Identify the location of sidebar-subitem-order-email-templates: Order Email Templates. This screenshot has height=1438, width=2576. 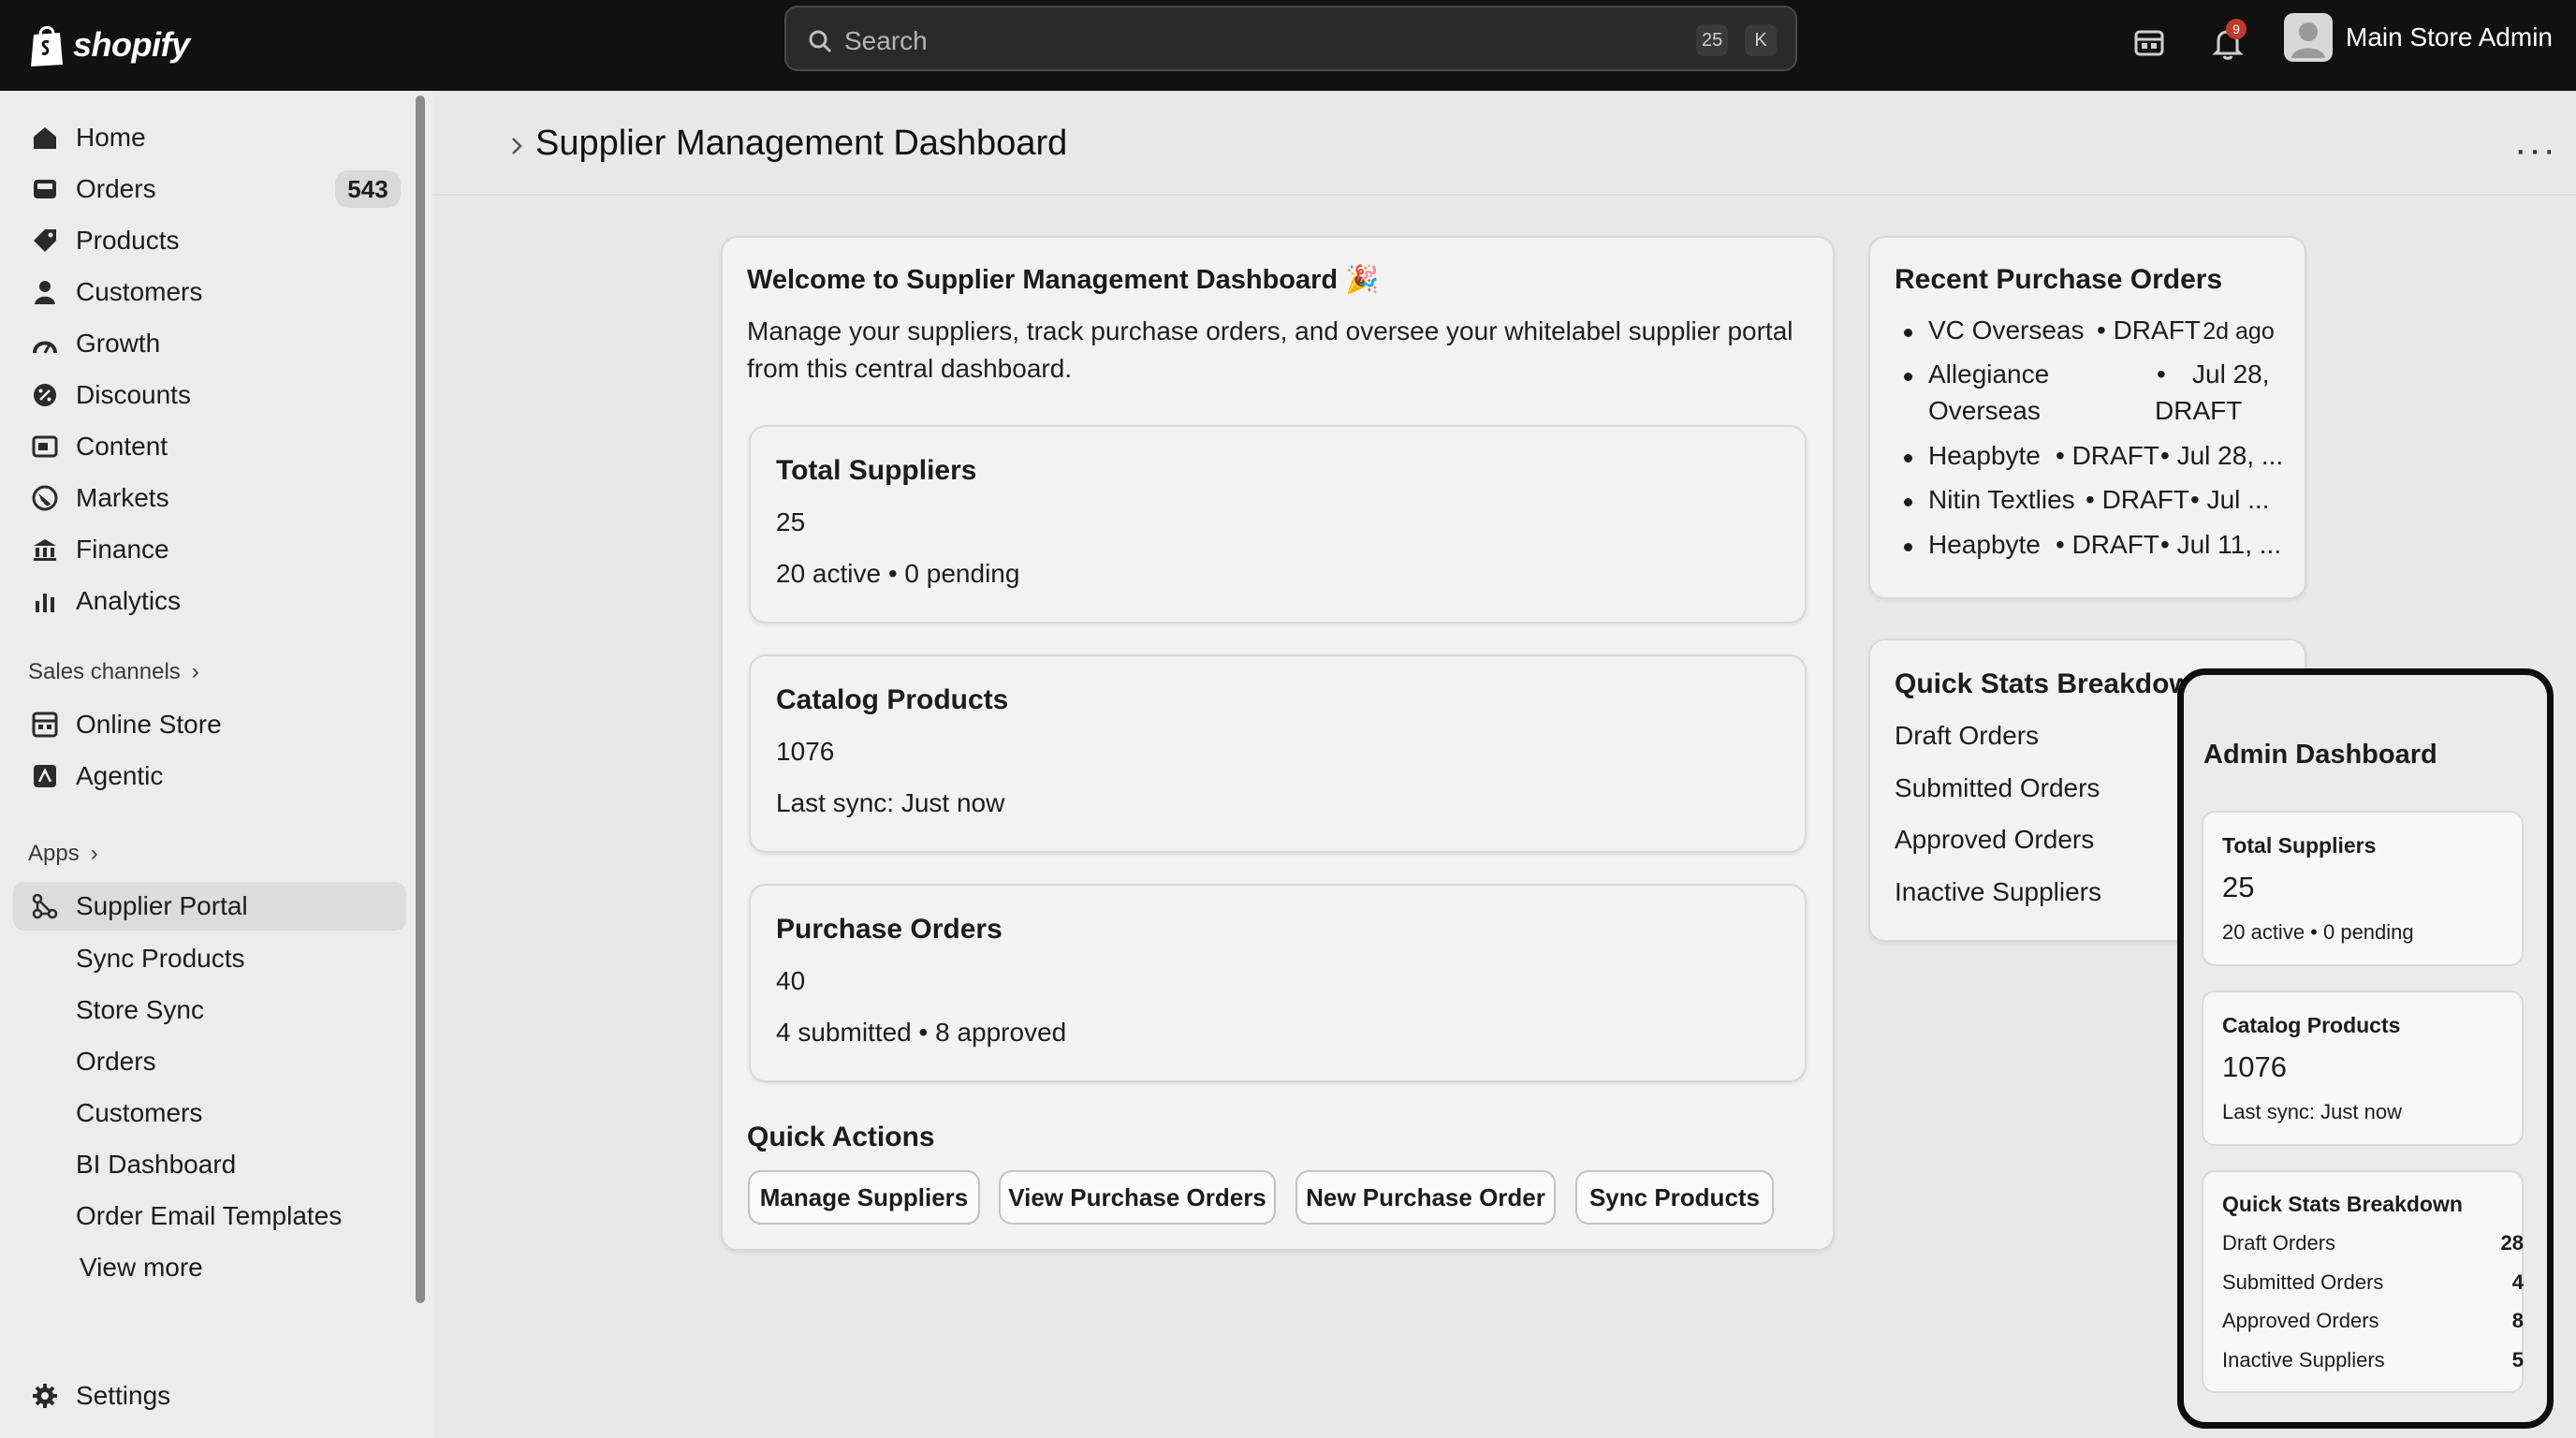
(209, 1216).